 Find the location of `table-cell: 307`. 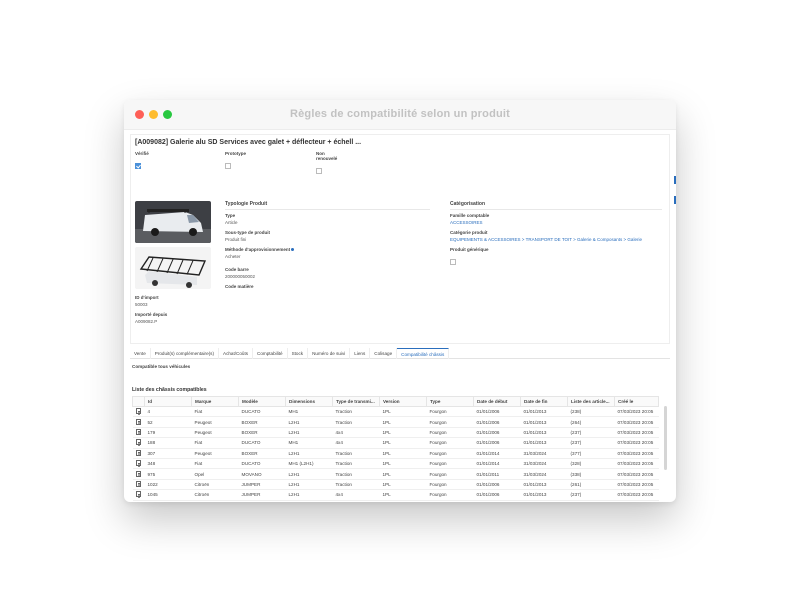

table-cell: 307 is located at coordinates (168, 453).